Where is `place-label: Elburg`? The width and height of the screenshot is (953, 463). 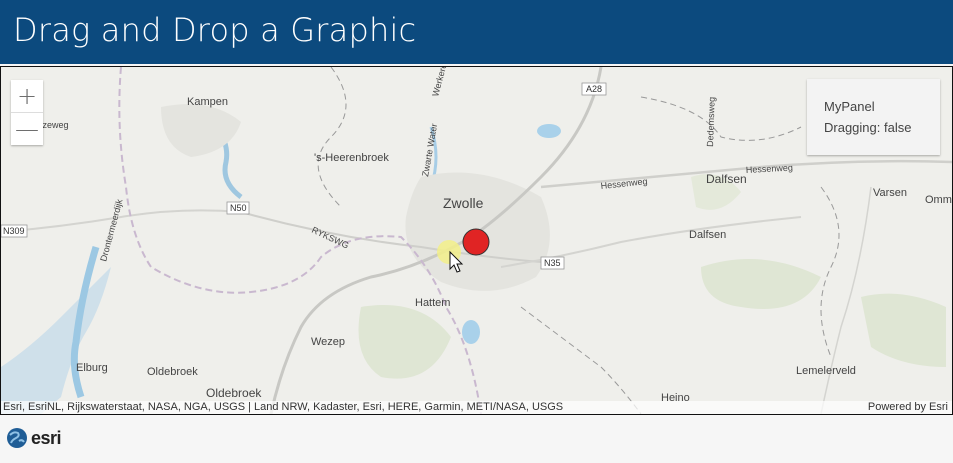 place-label: Elburg is located at coordinates (92, 368).